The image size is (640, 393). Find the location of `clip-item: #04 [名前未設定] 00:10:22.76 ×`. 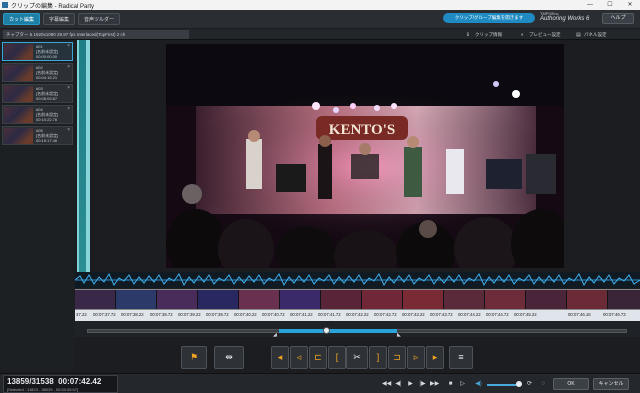

clip-item: #04 [名前未設定] 00:10:22.76 × is located at coordinates (37, 114).